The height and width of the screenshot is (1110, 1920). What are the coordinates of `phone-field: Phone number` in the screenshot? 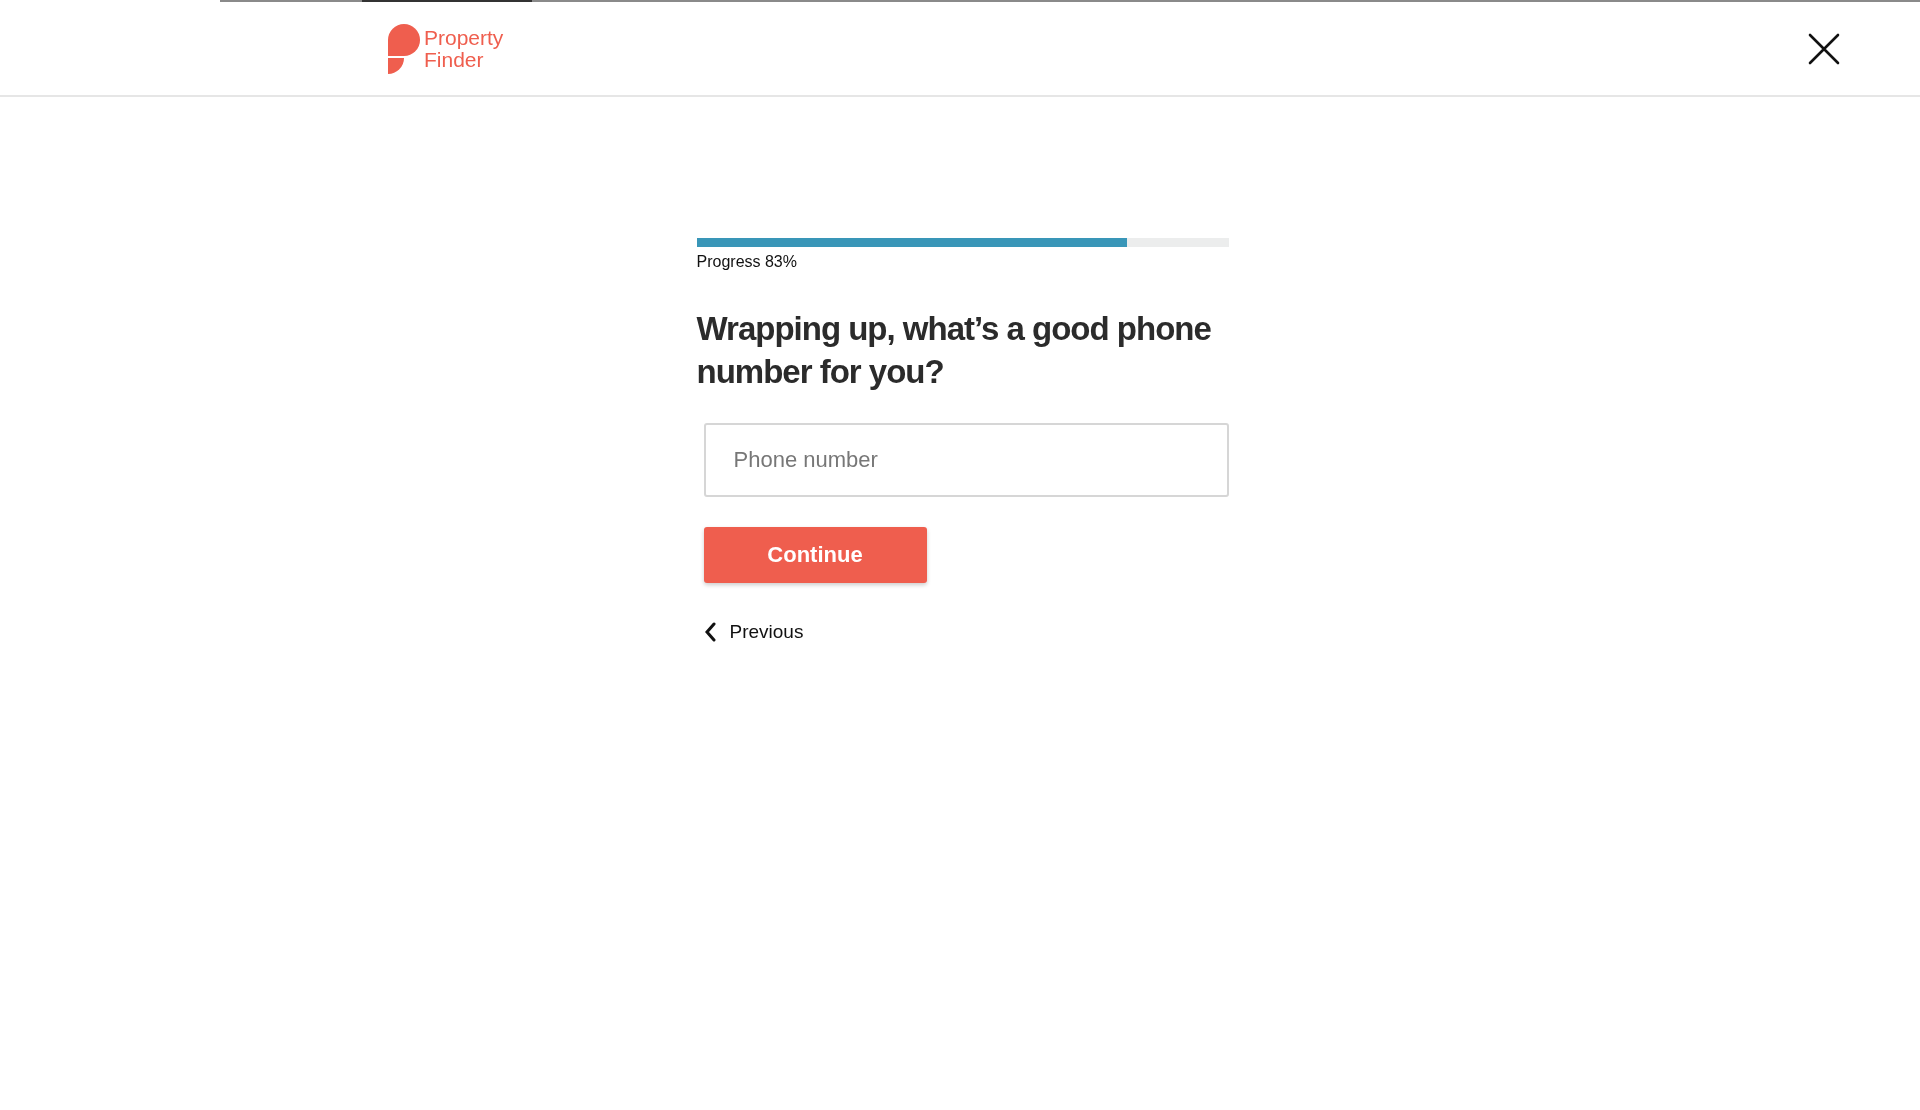 It's located at (966, 460).